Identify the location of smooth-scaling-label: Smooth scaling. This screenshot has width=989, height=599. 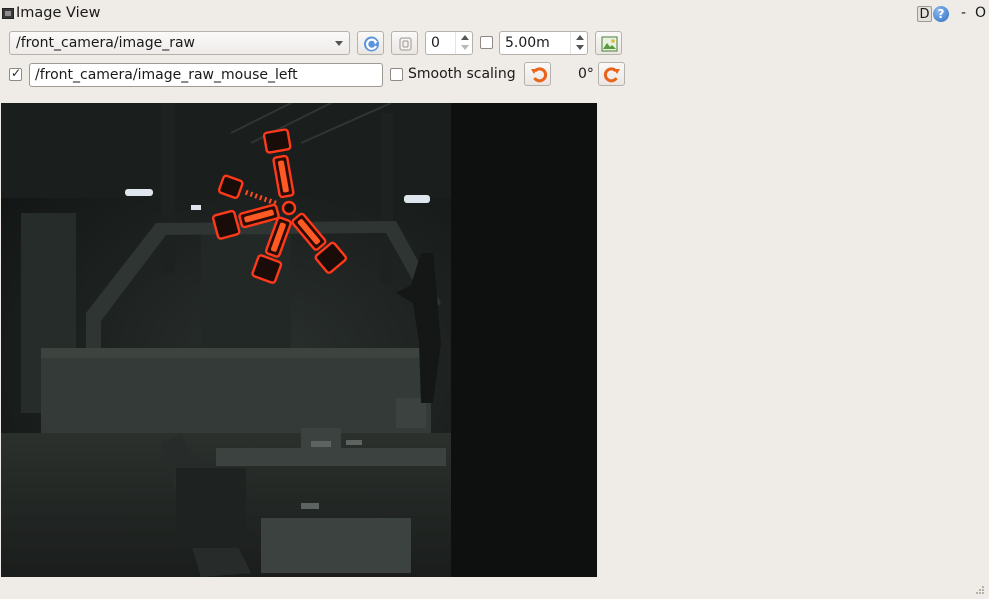
(462, 74).